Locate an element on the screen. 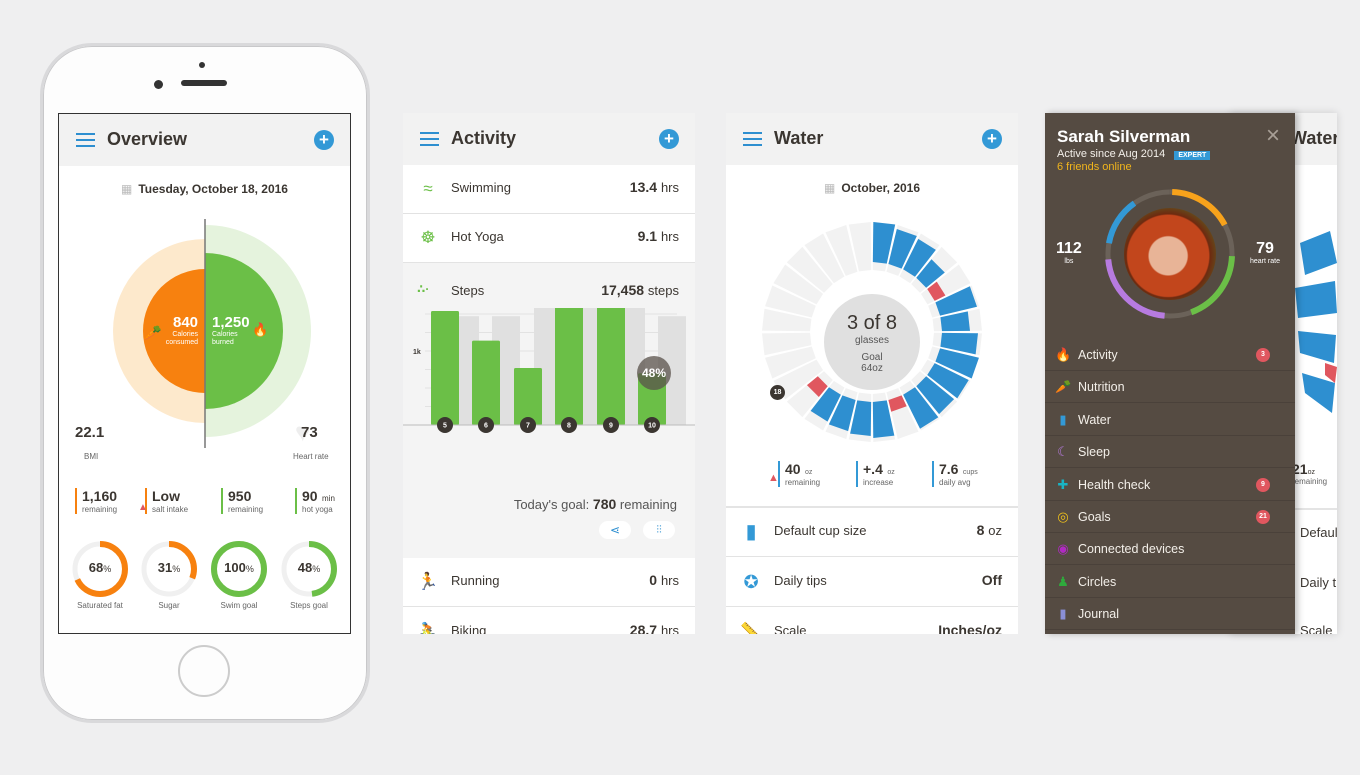  value: 68 is located at coordinates (96, 567).